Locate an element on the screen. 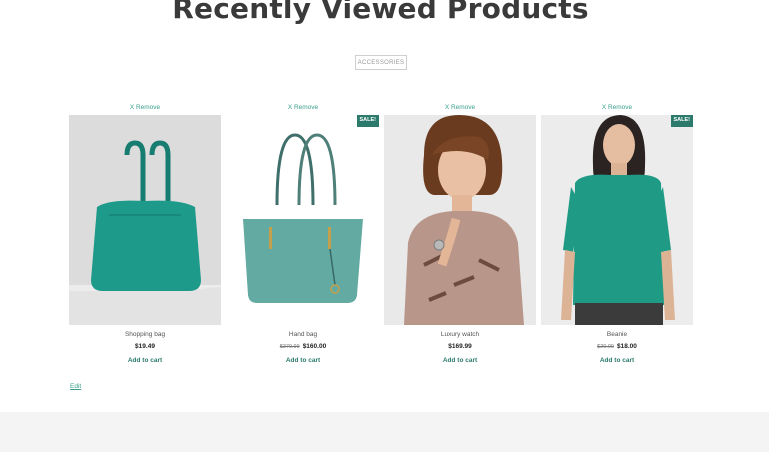 The height and width of the screenshot is (452, 769). product-name: Hand bag is located at coordinates (303, 334).